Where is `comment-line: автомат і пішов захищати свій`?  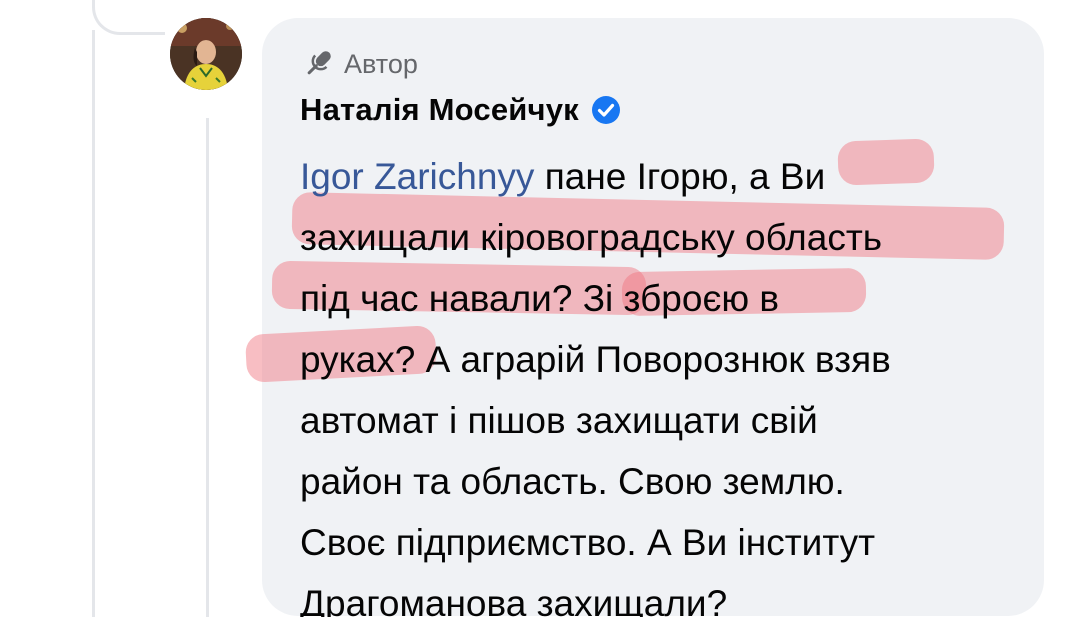
comment-line: автомат і пішов захищати свій is located at coordinates (559, 420).